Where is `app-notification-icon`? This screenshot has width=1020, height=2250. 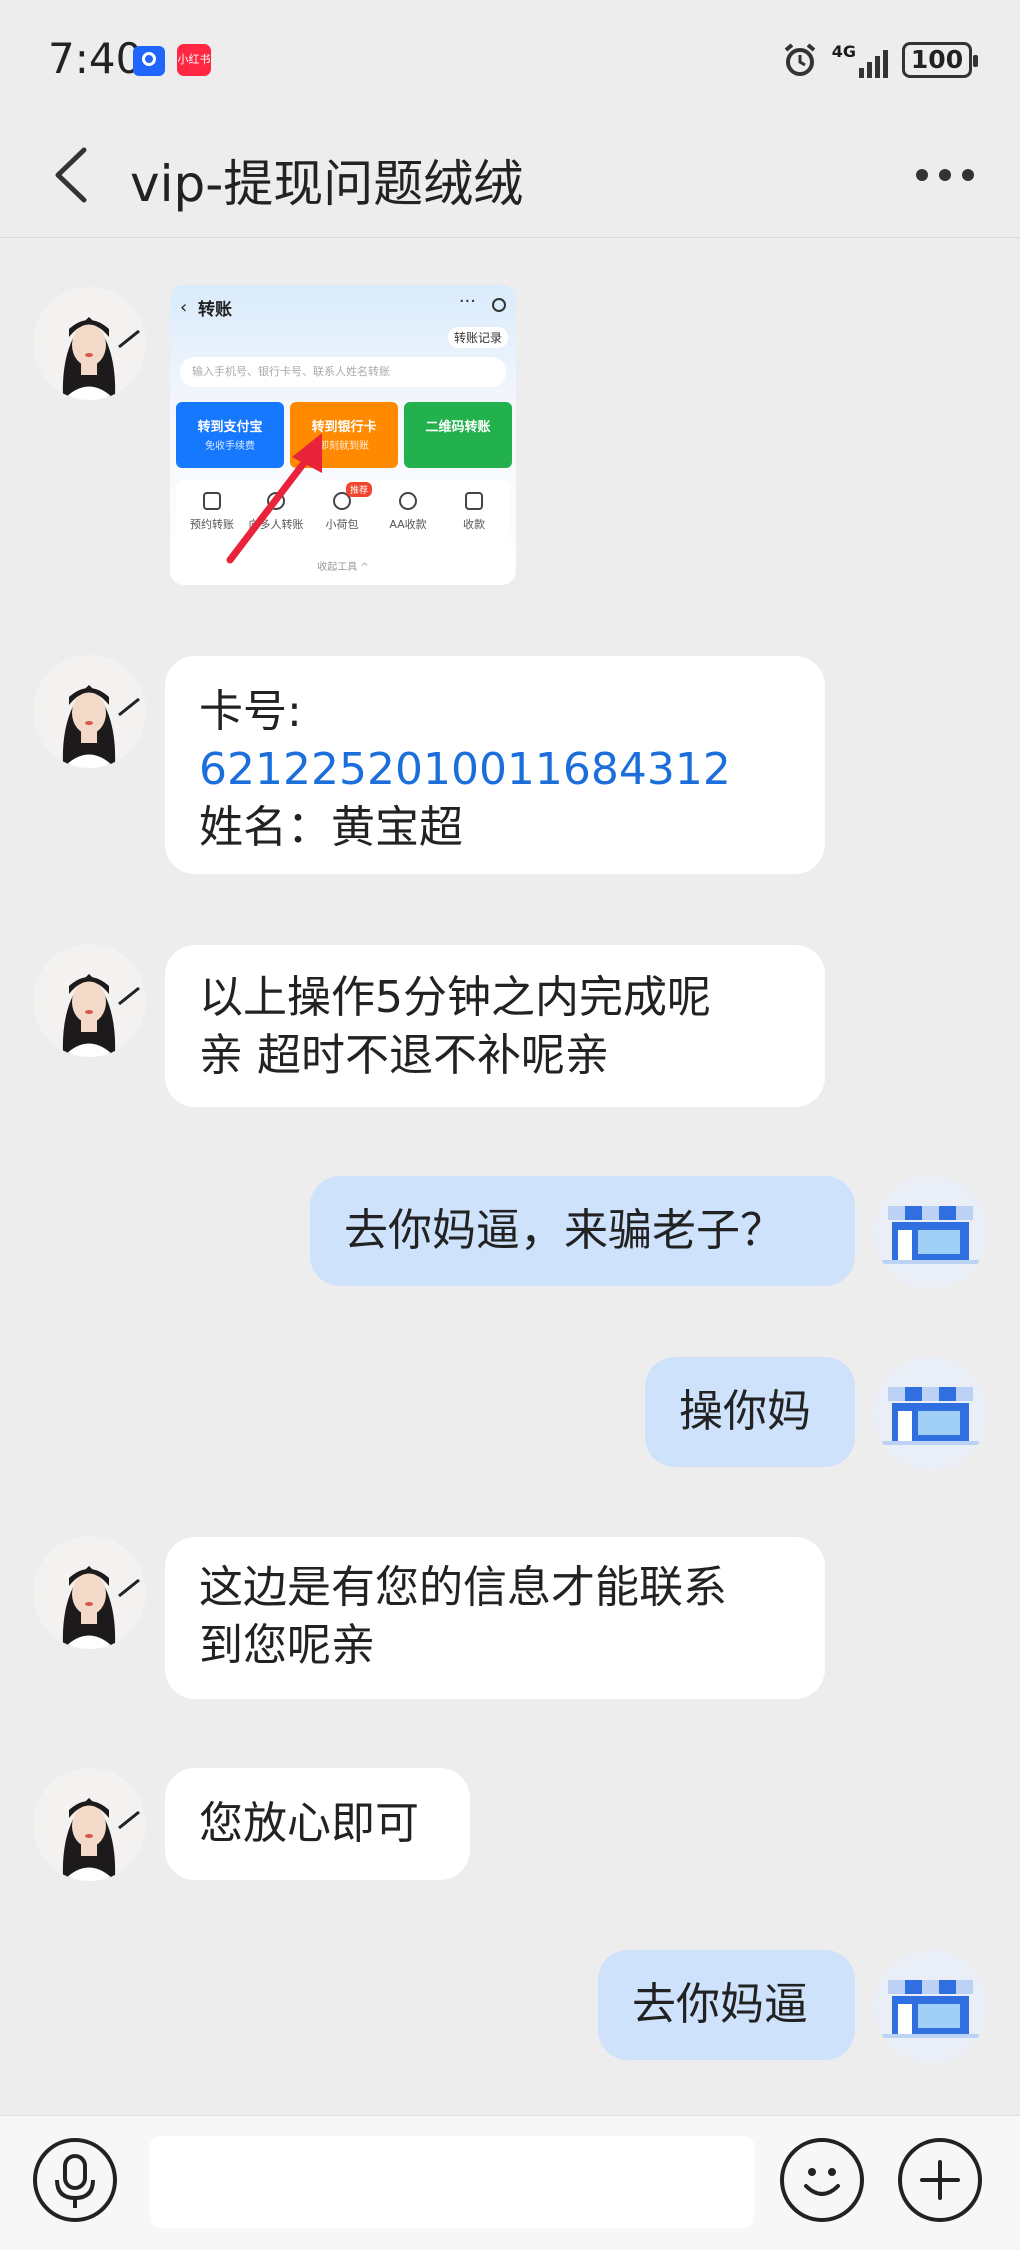 app-notification-icon is located at coordinates (149, 61).